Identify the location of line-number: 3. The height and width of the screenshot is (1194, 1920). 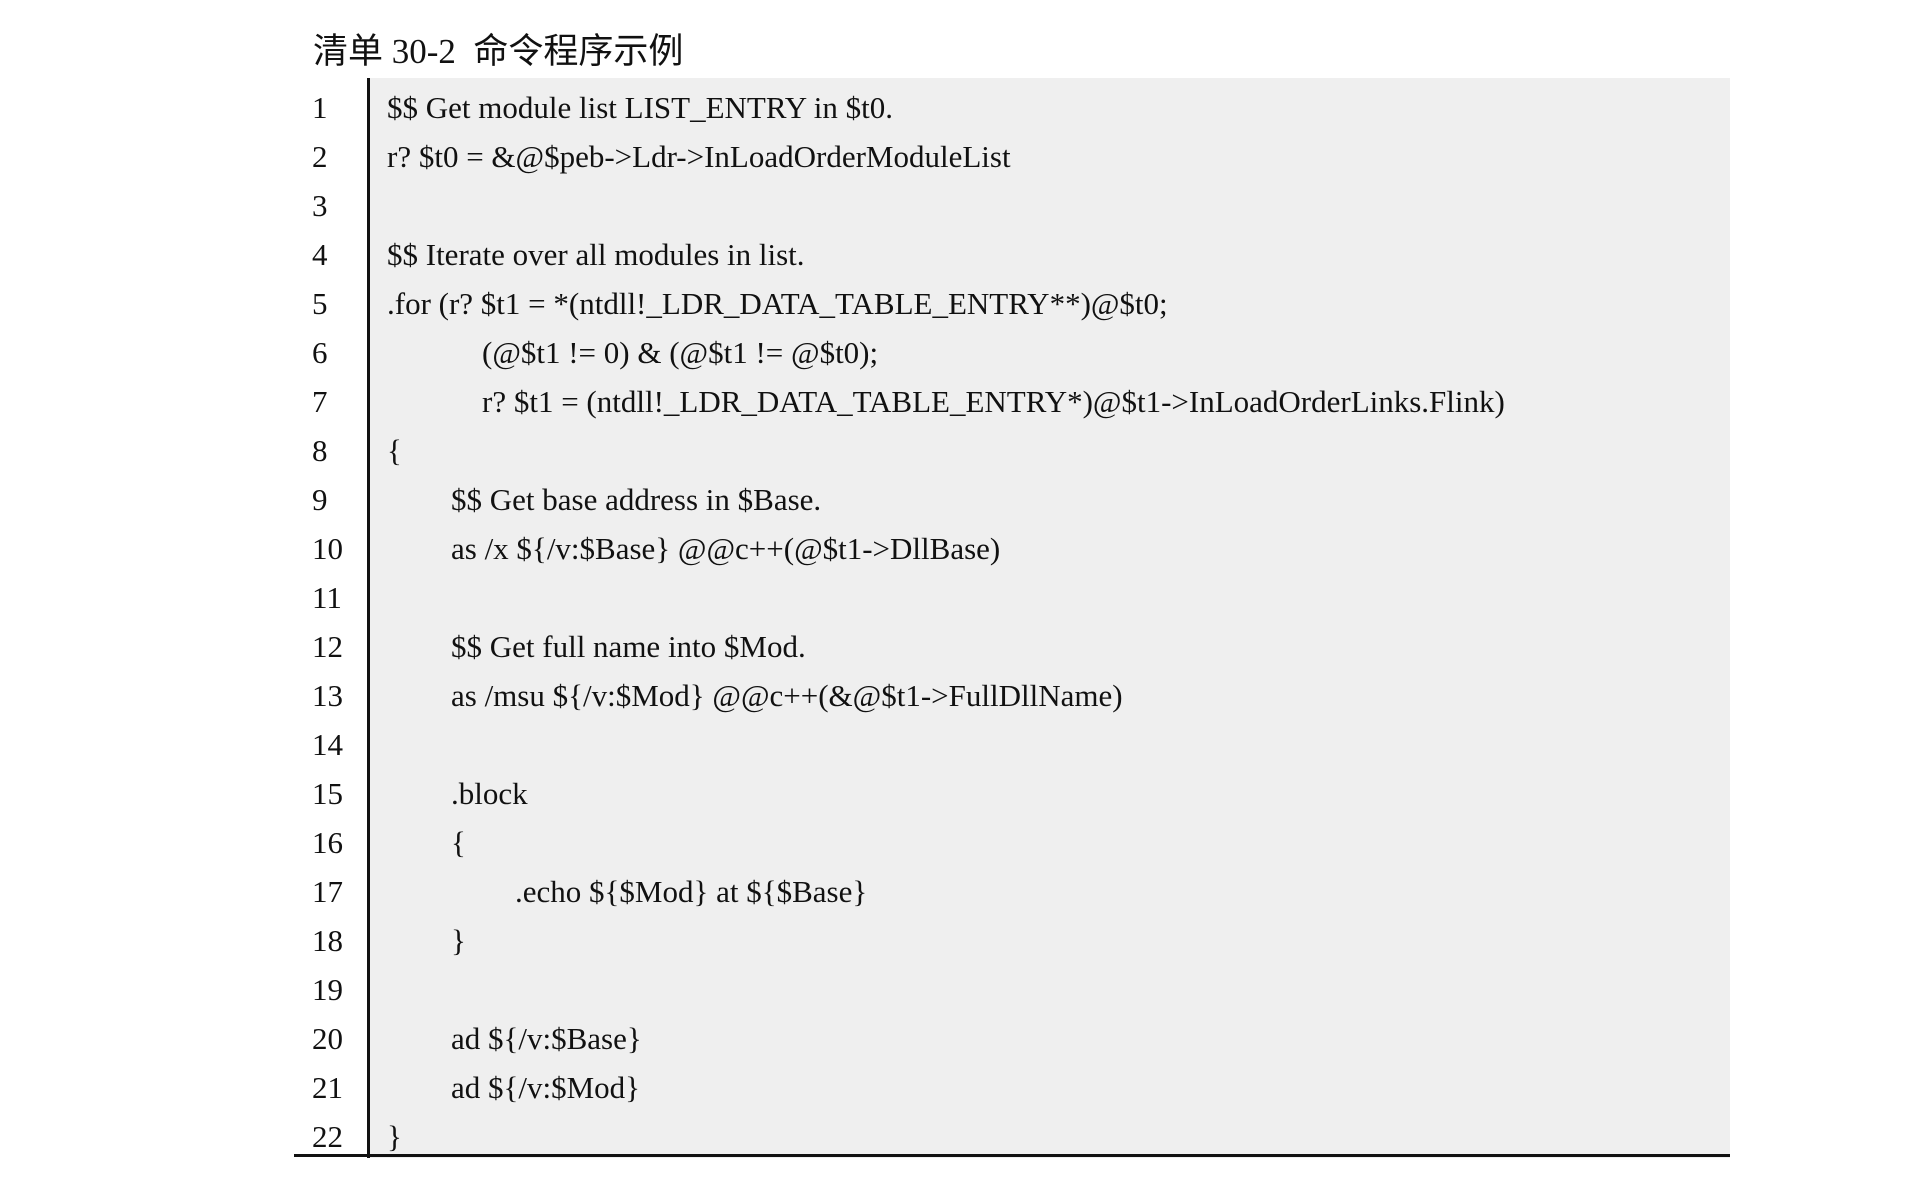
(320, 205).